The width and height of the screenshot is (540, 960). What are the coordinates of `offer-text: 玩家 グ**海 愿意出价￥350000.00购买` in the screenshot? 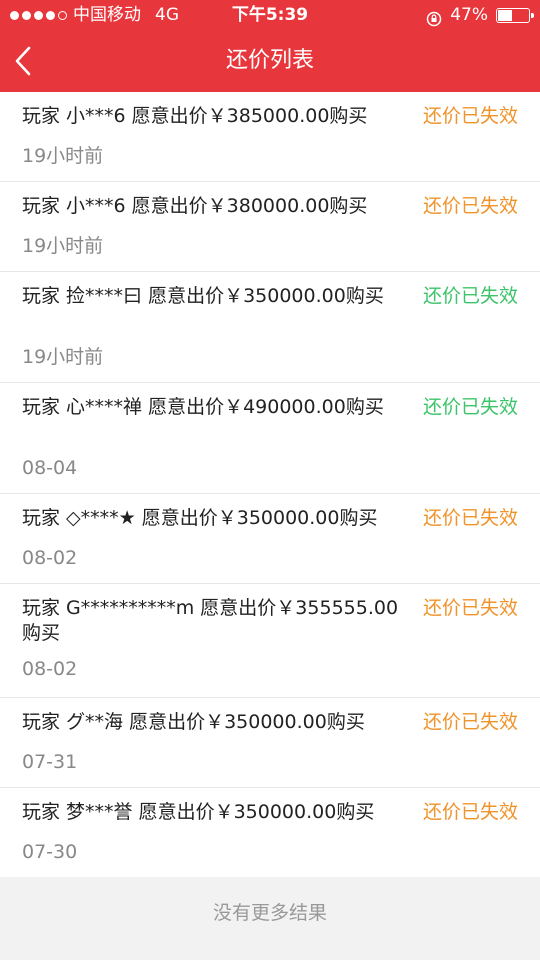 It's located at (193, 722).